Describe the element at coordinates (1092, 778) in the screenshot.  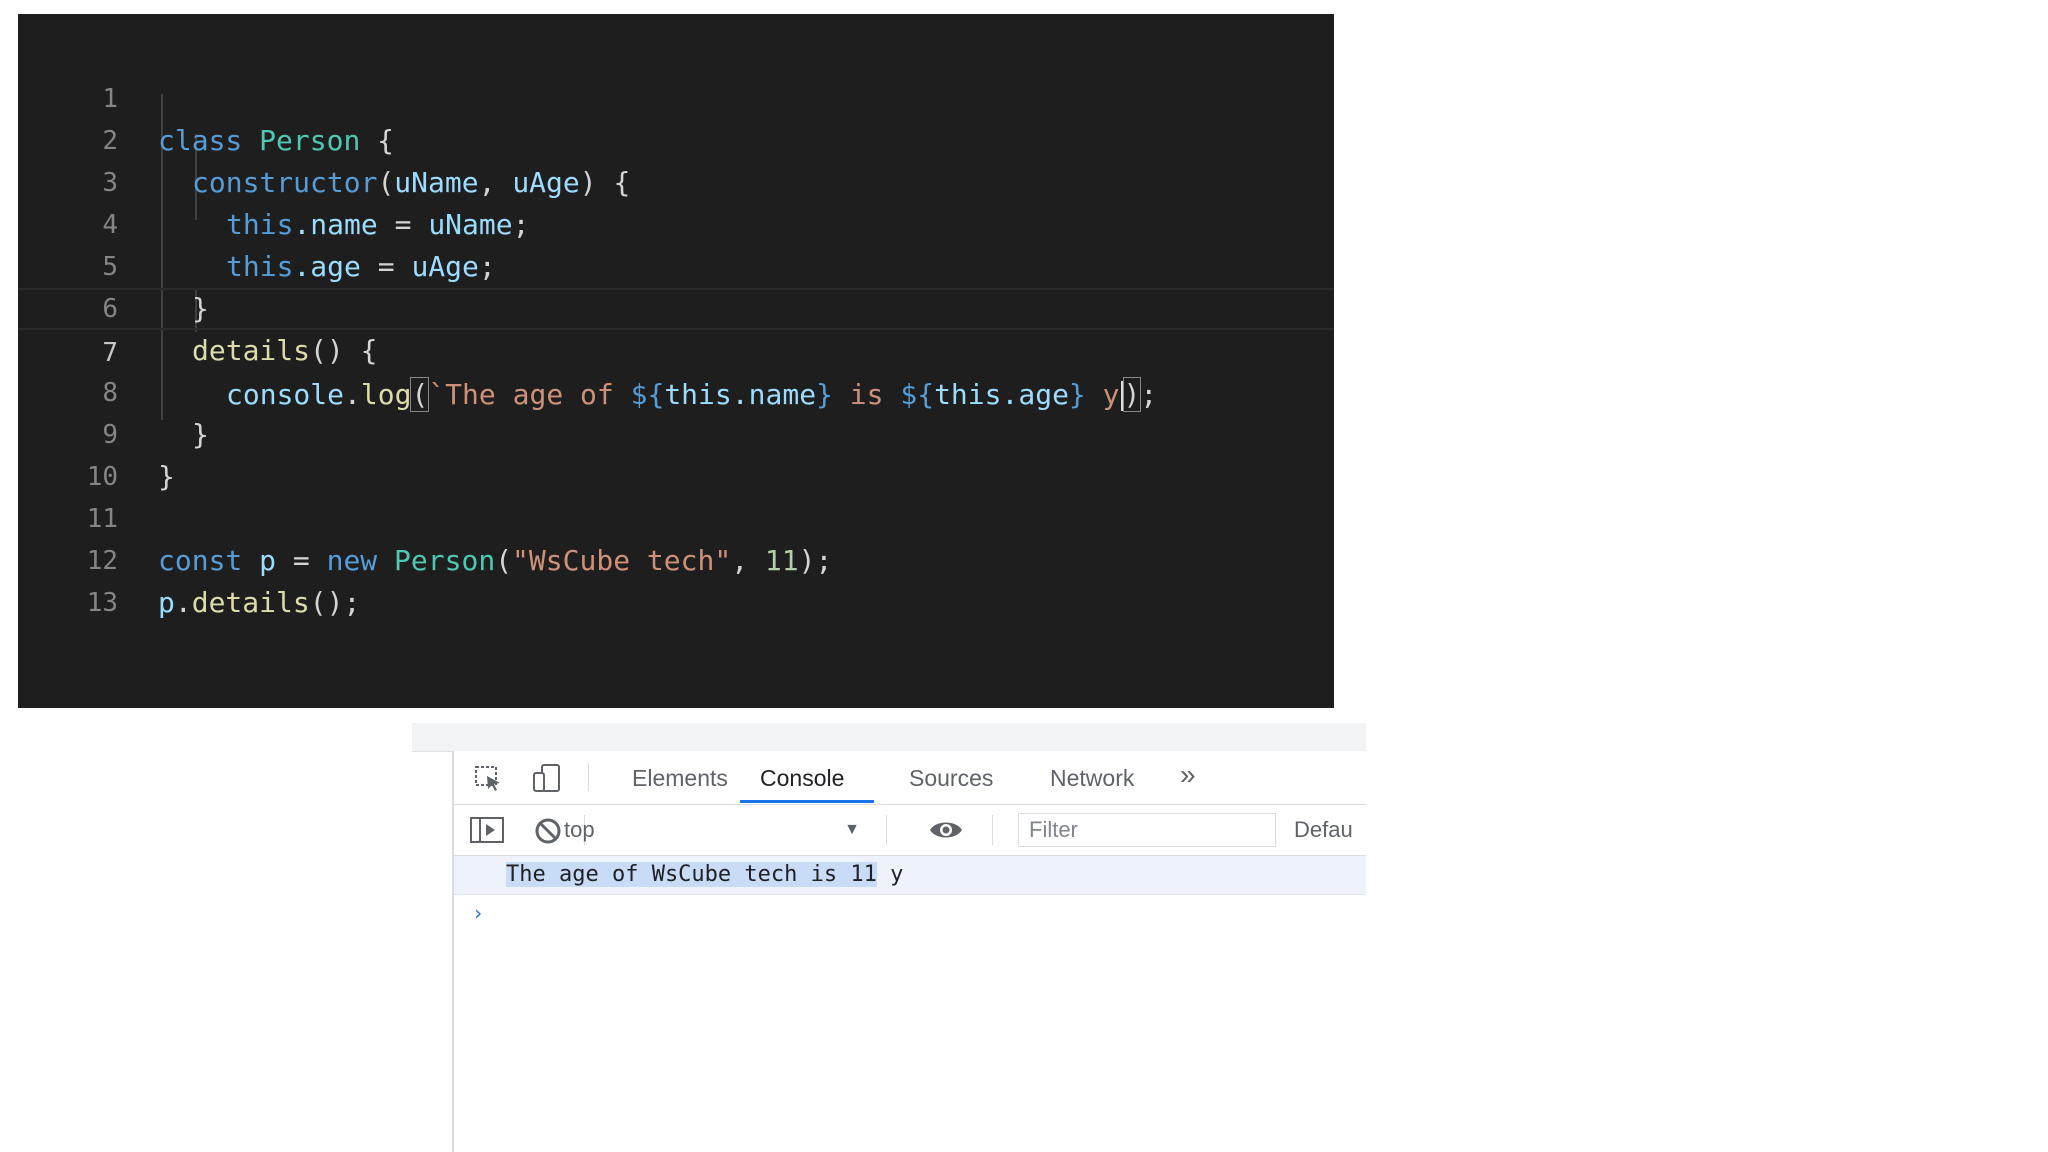
I see `tab-network: Network` at that location.